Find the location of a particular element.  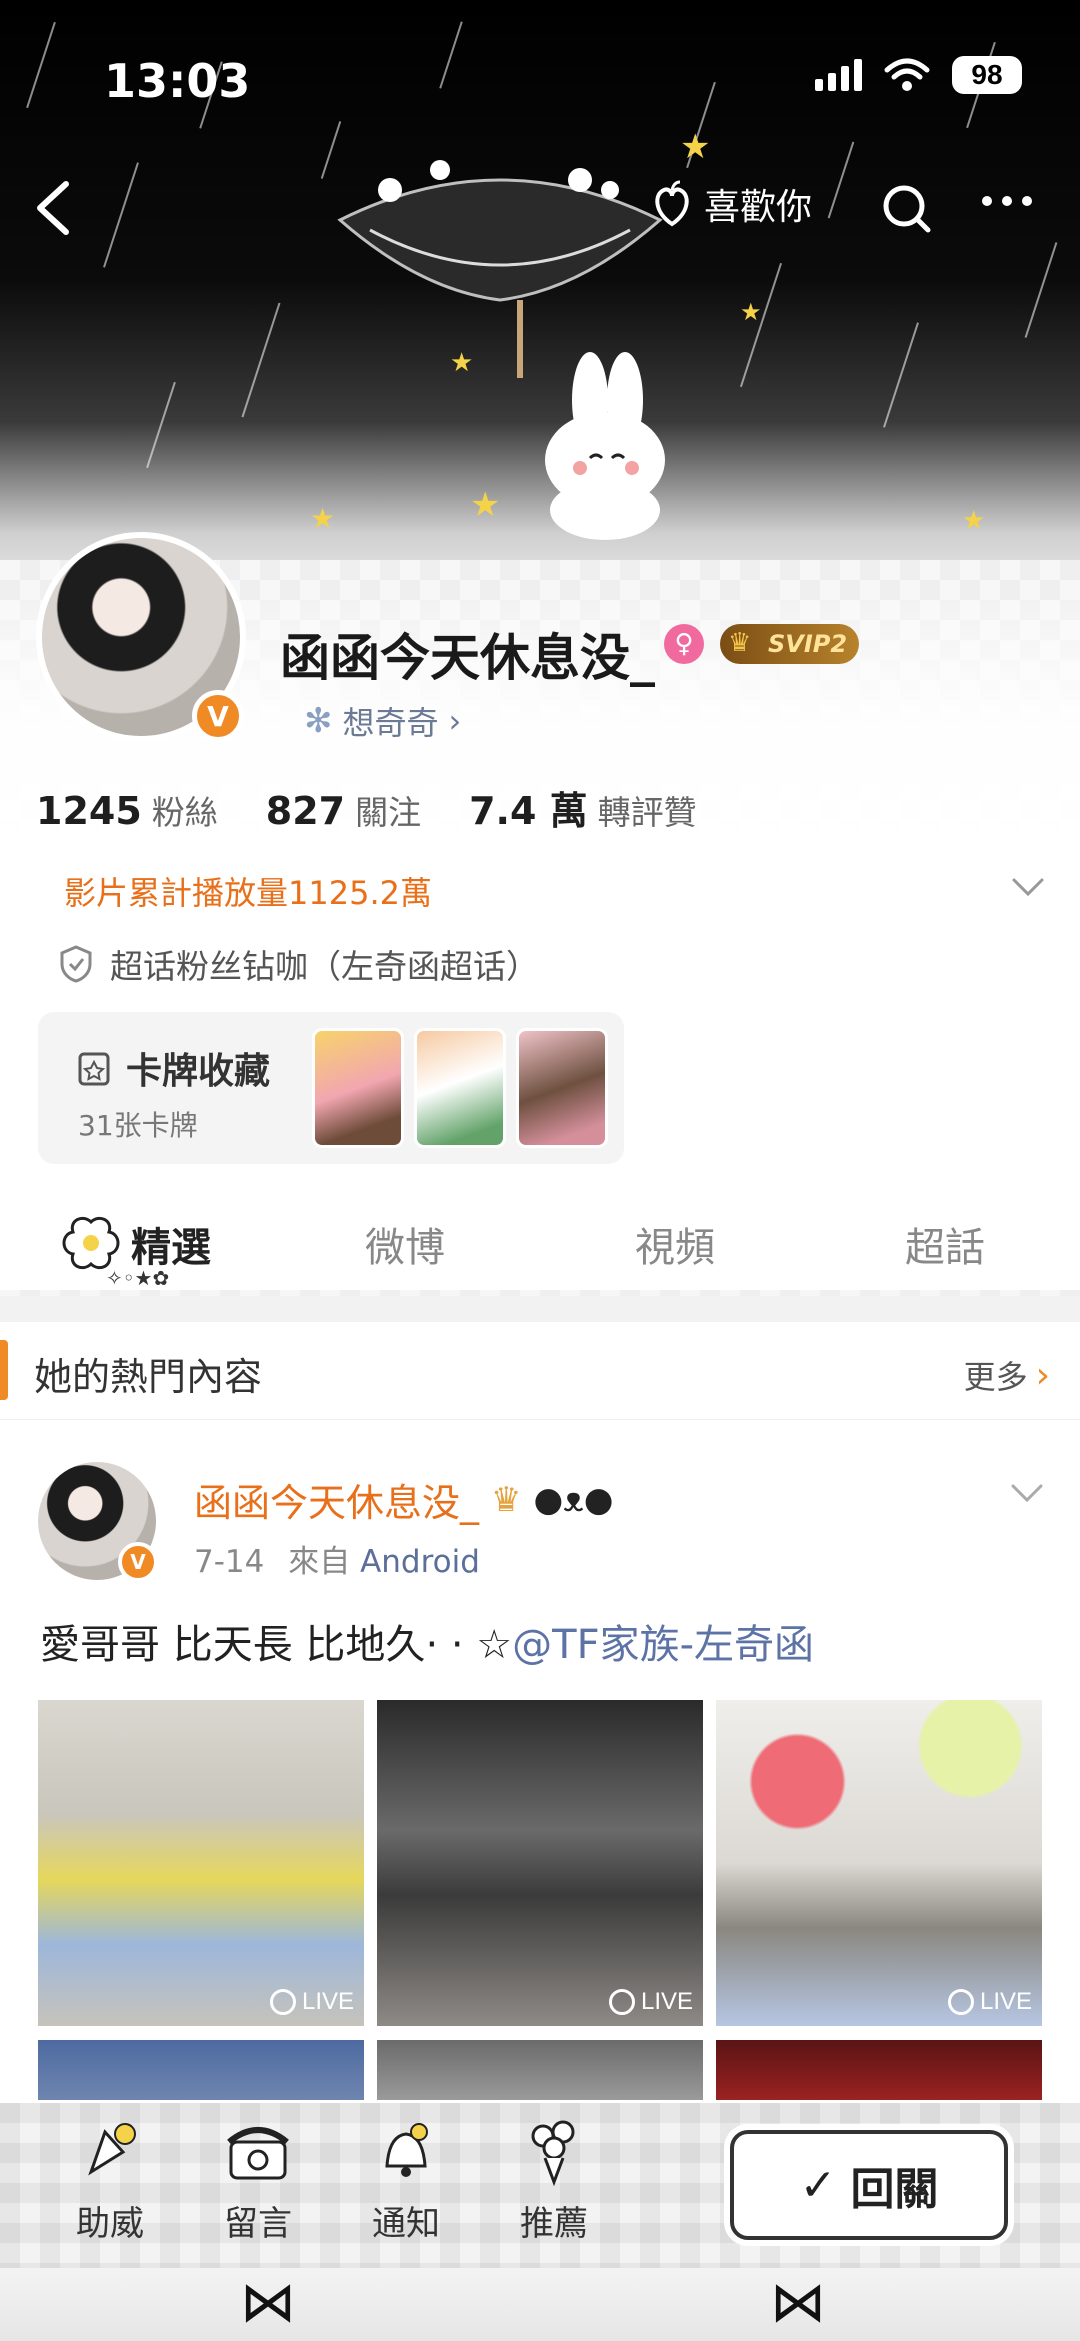

svip-label: SVIP2 is located at coordinates (808, 644).